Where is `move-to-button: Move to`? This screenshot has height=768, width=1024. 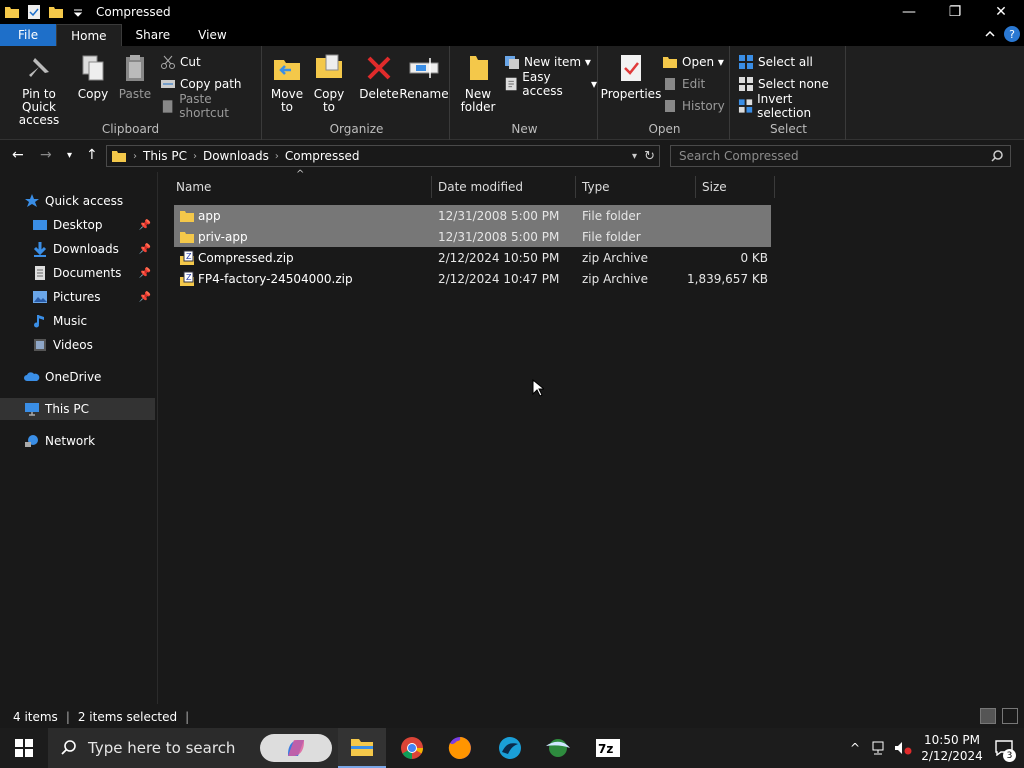 move-to-button: Move to is located at coordinates (287, 83).